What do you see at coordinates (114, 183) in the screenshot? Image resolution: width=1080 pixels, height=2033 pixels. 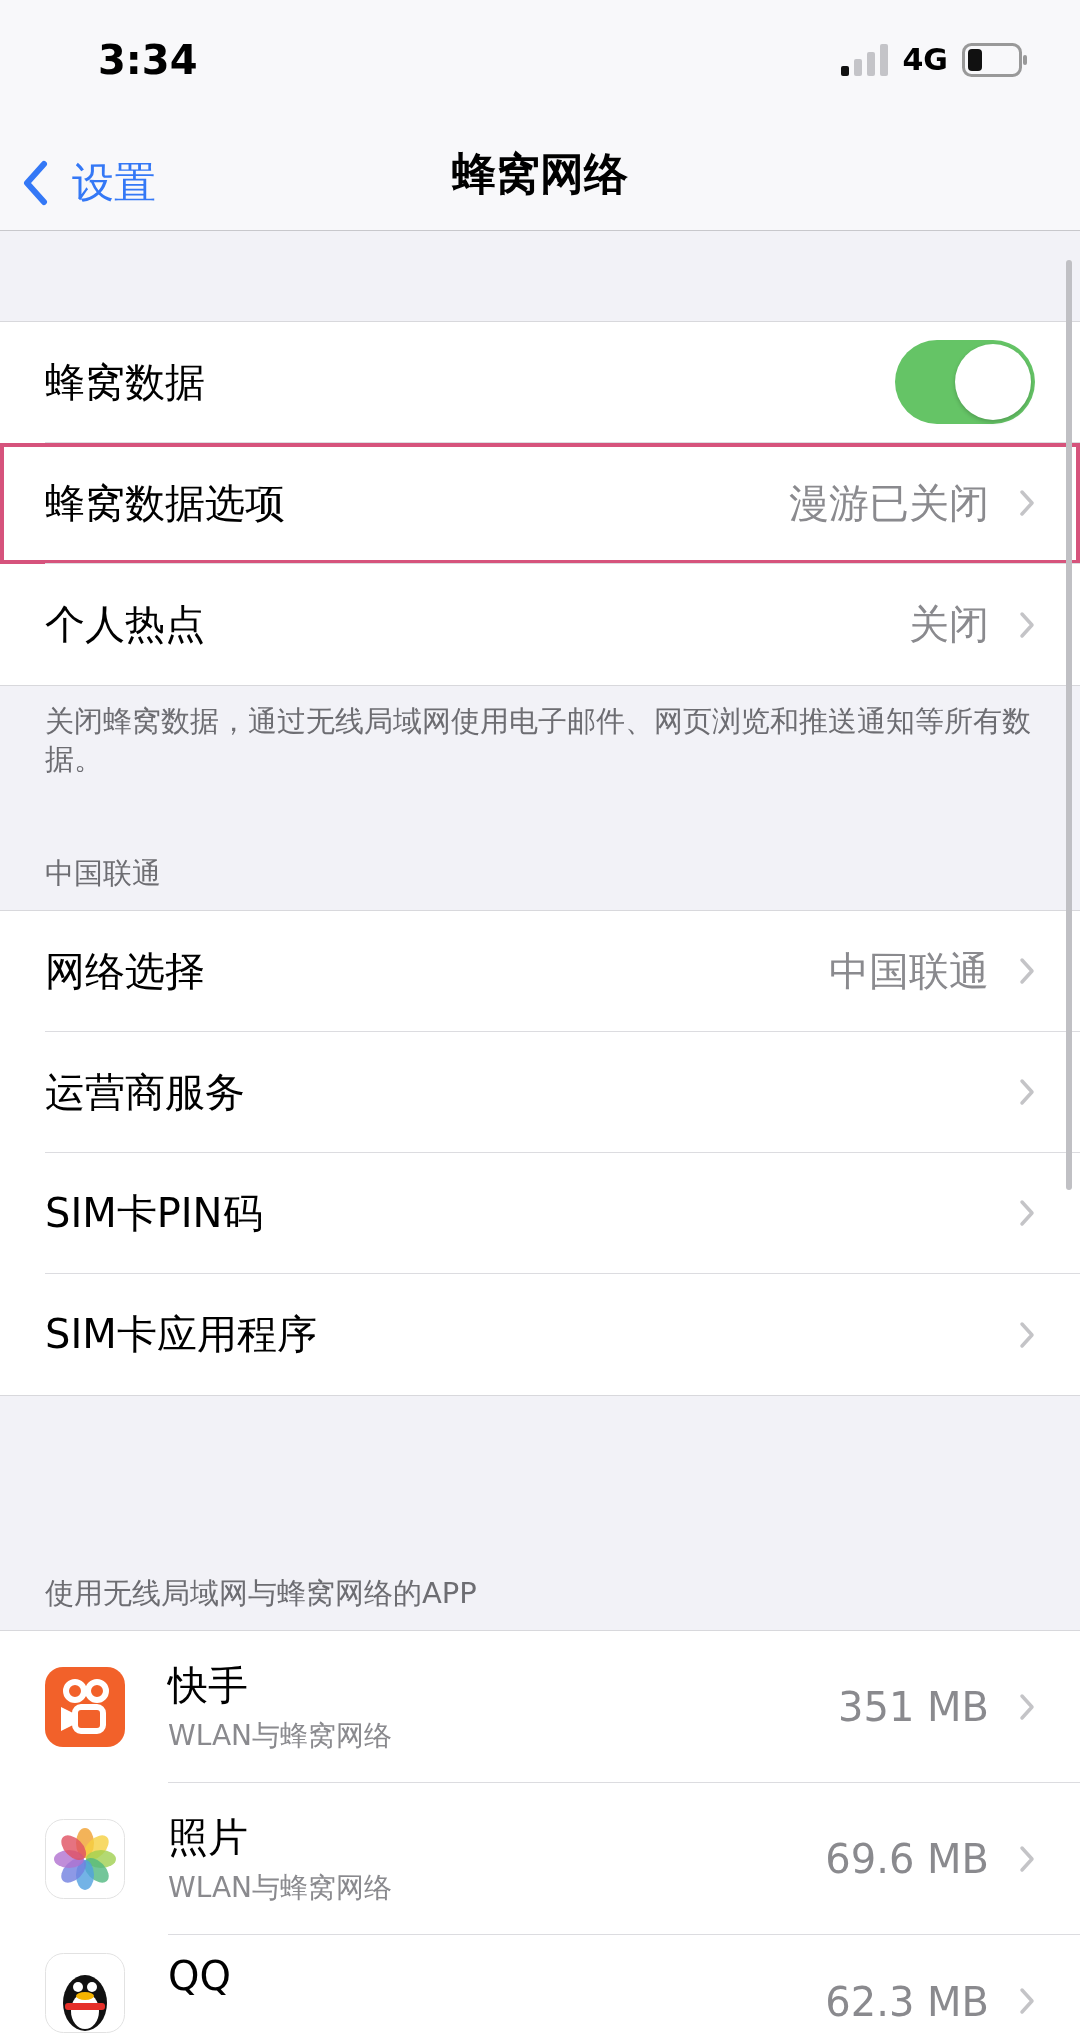 I see `back-label: 设置` at bounding box center [114, 183].